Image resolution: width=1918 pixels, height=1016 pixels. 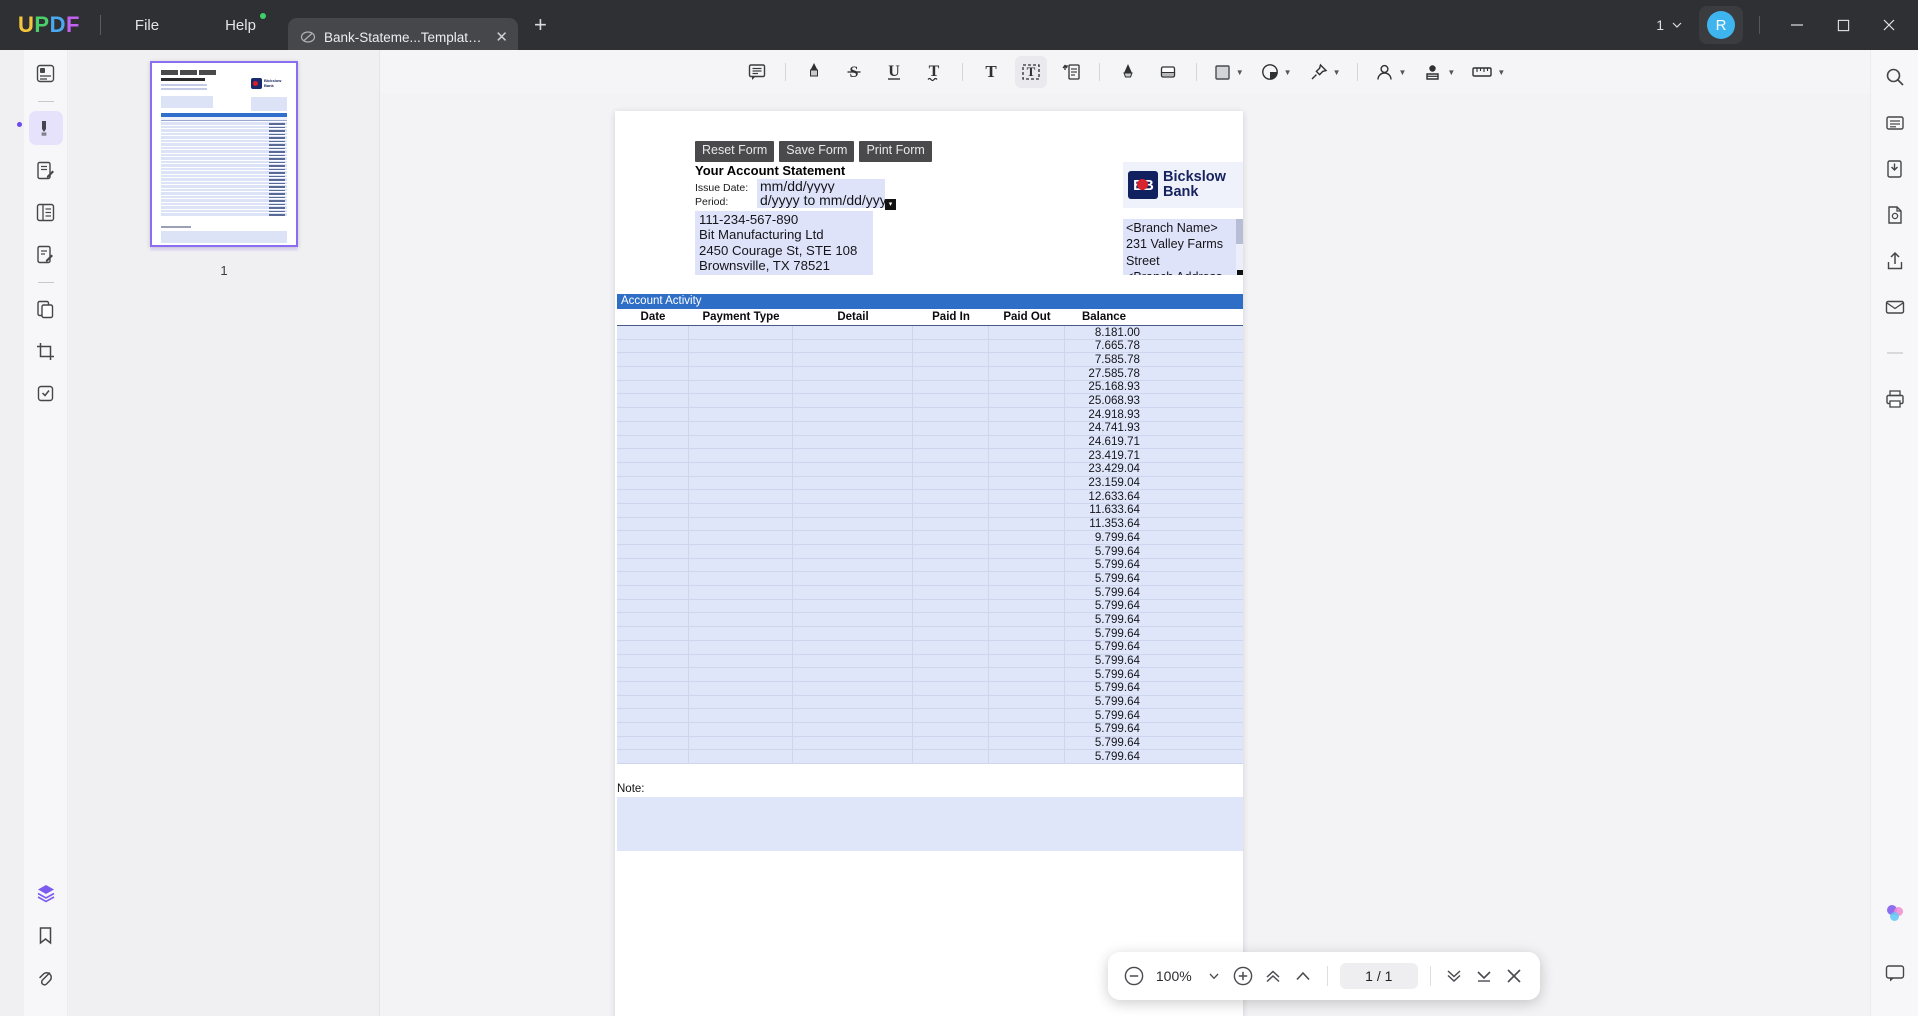 What do you see at coordinates (1128, 72) in the screenshot?
I see `tool-pencil` at bounding box center [1128, 72].